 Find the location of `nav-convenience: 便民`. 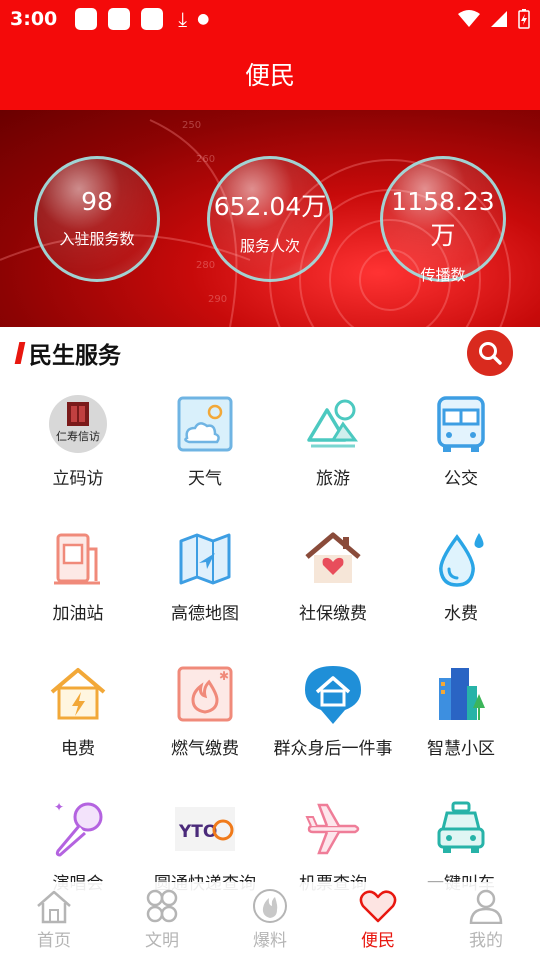

nav-convenience: 便民 is located at coordinates (378, 921).